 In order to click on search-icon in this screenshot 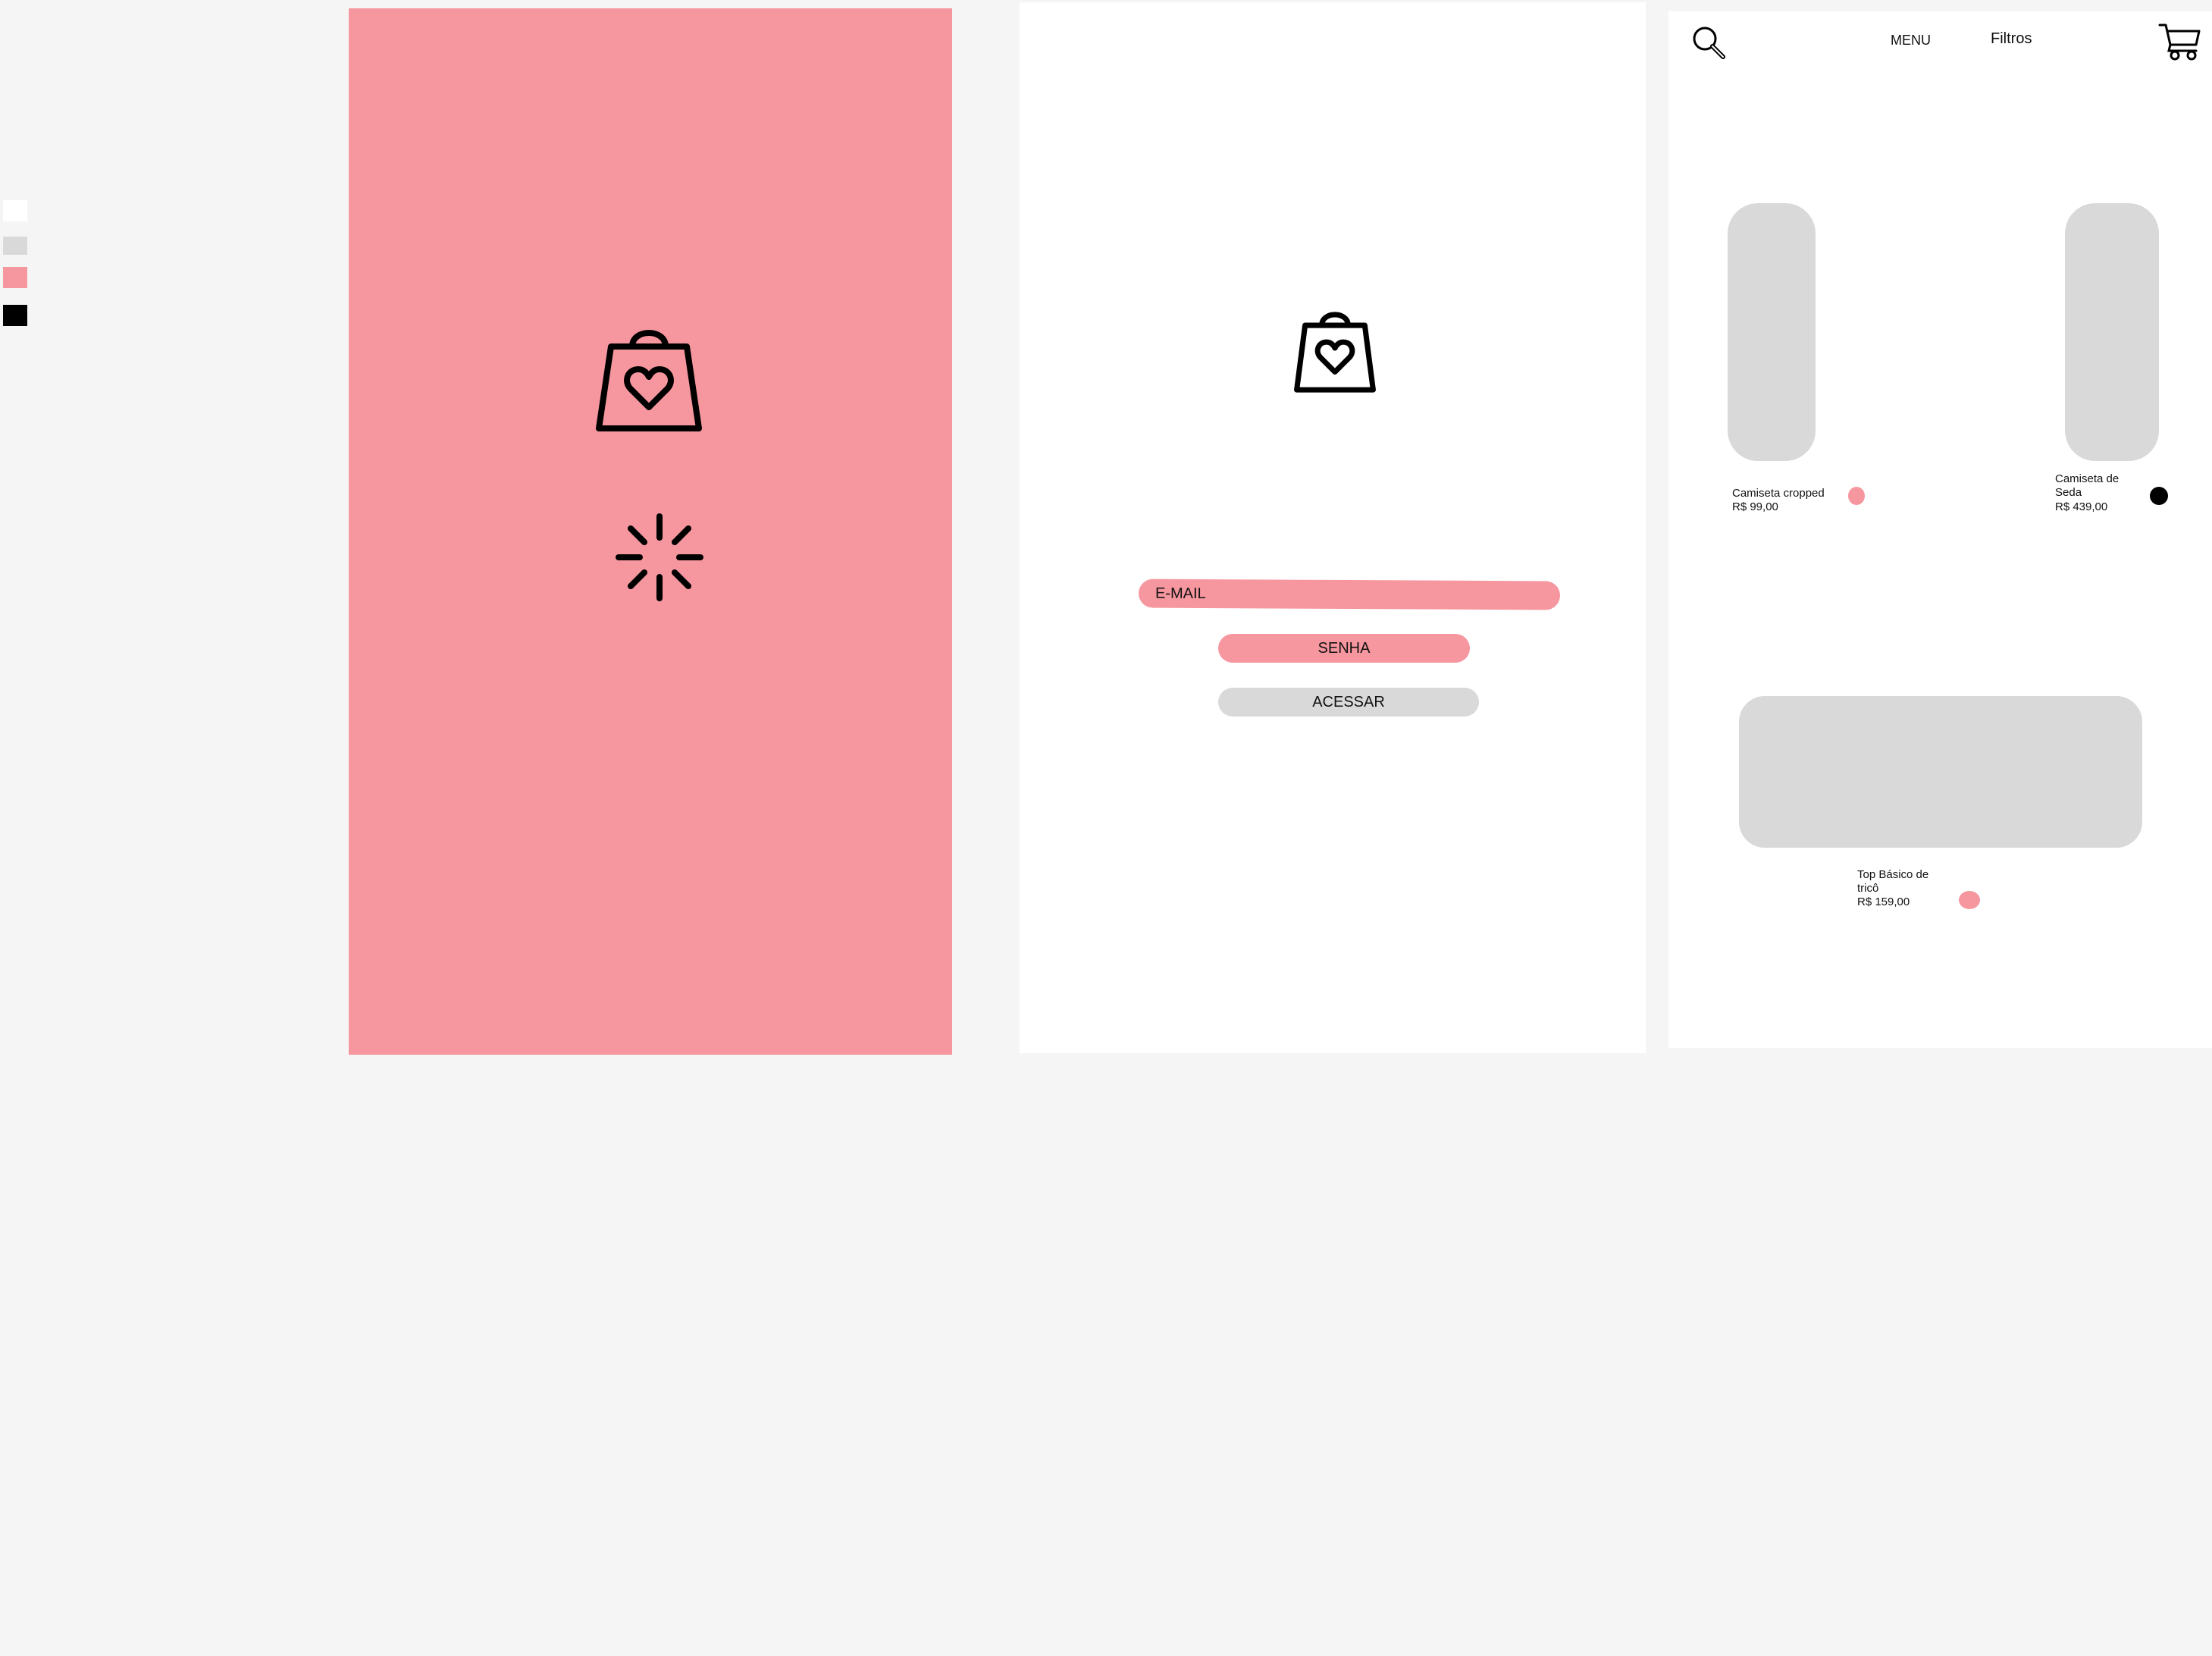, I will do `click(1709, 43)`.